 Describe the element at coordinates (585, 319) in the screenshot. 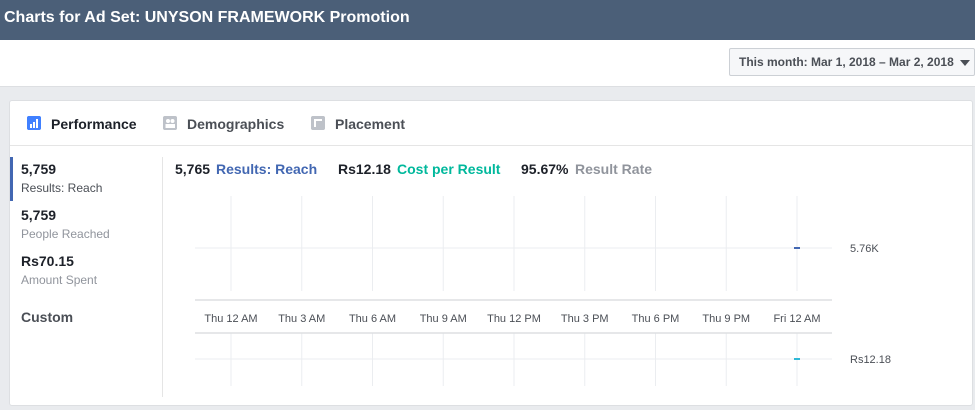

I see `x-tick-label: Thu 3 PM` at that location.